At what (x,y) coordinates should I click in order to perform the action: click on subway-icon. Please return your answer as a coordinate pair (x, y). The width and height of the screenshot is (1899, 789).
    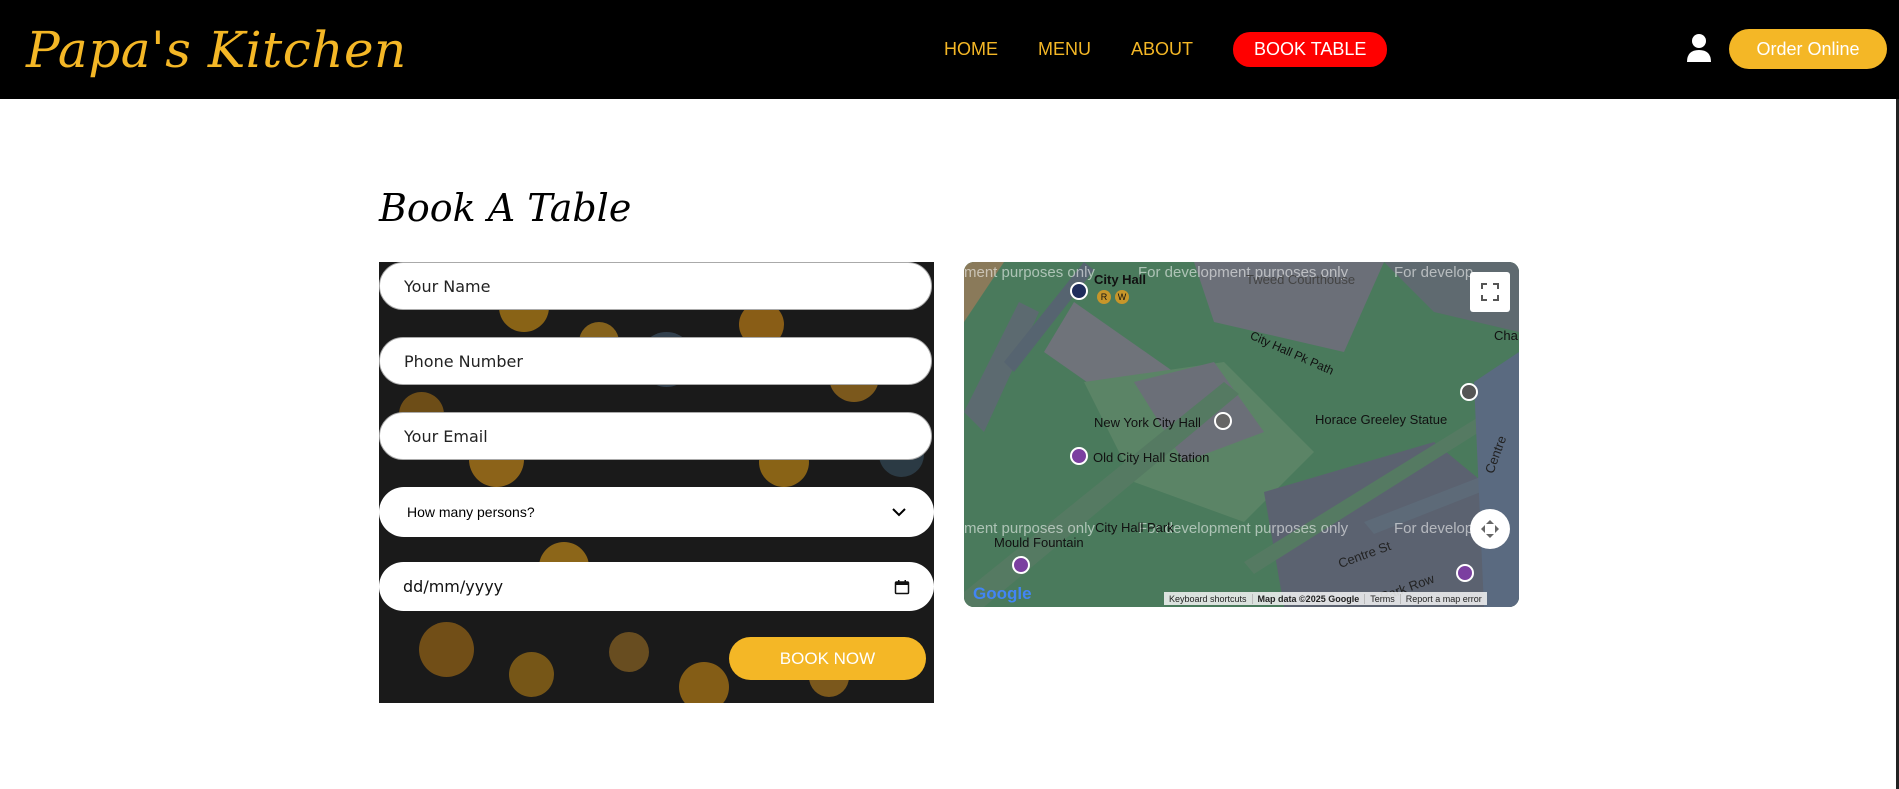
    Looking at the image, I should click on (1079, 291).